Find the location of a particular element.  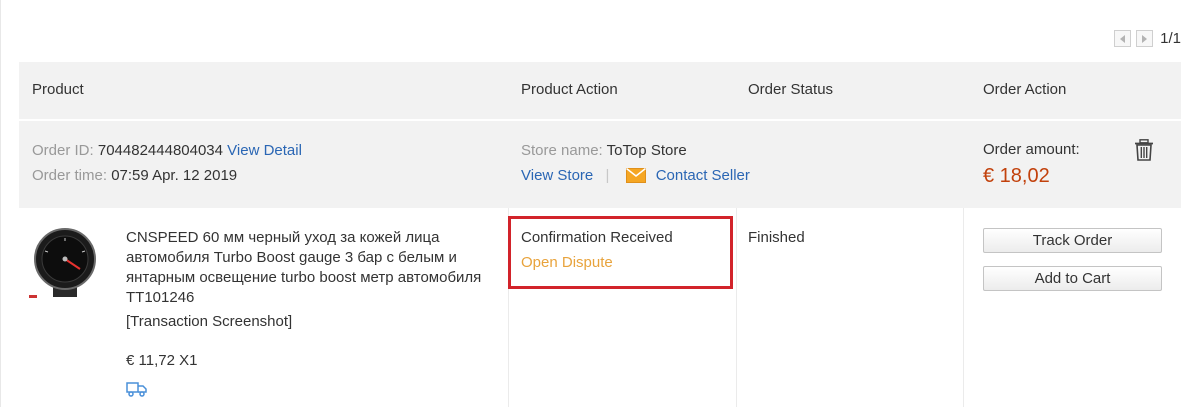

trash-icon is located at coordinates (1144, 150).